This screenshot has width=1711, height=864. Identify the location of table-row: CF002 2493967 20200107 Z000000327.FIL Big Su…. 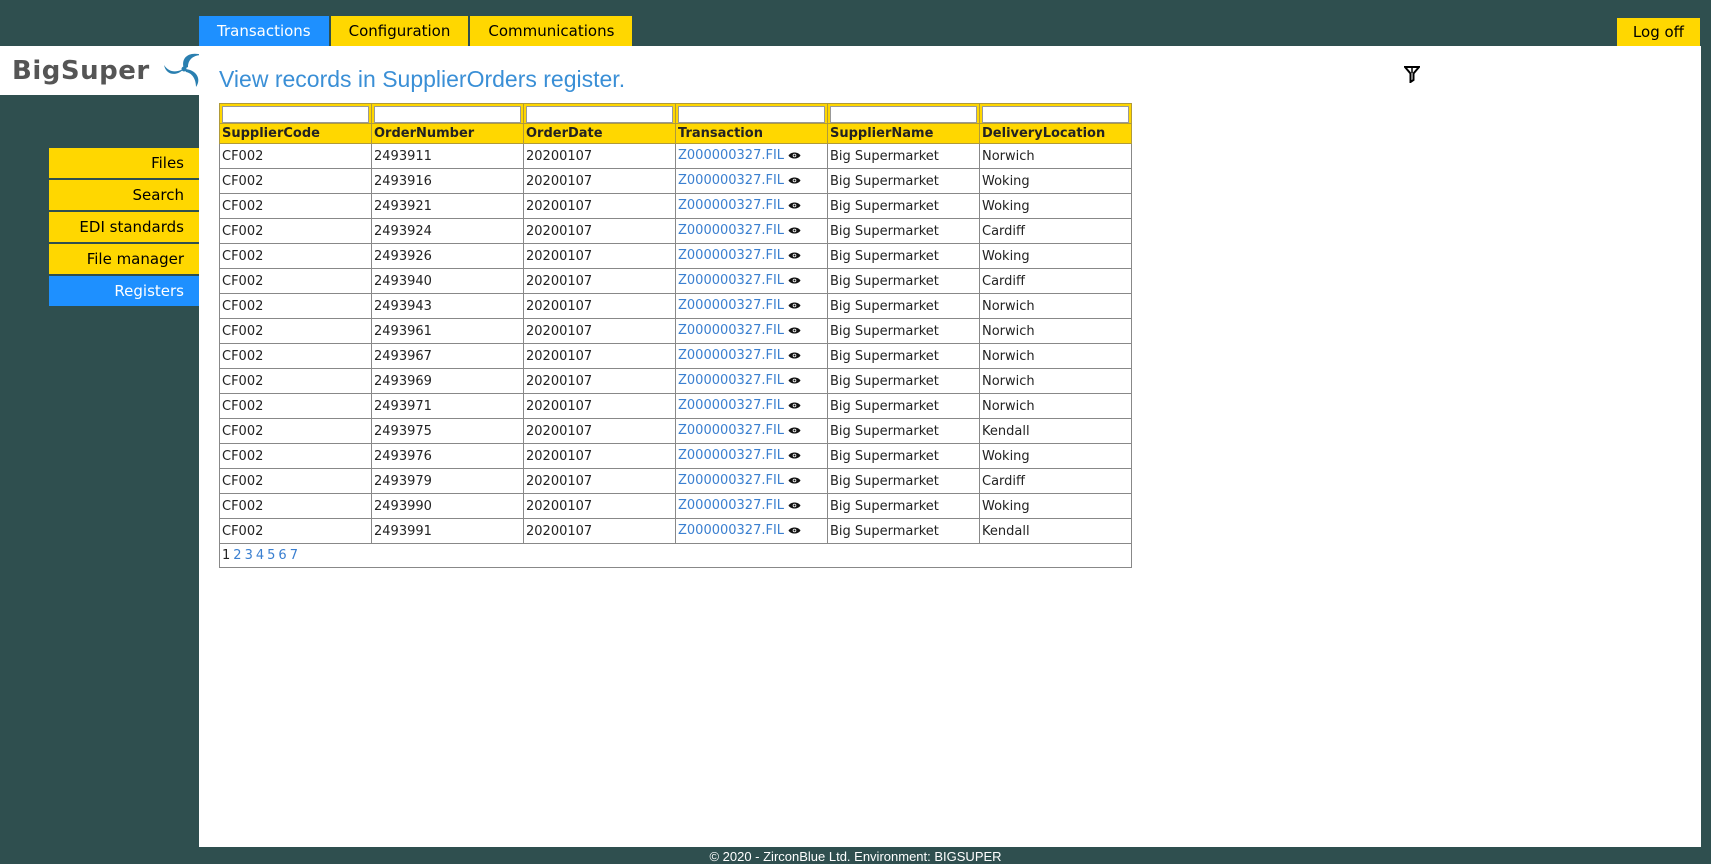
(675, 356).